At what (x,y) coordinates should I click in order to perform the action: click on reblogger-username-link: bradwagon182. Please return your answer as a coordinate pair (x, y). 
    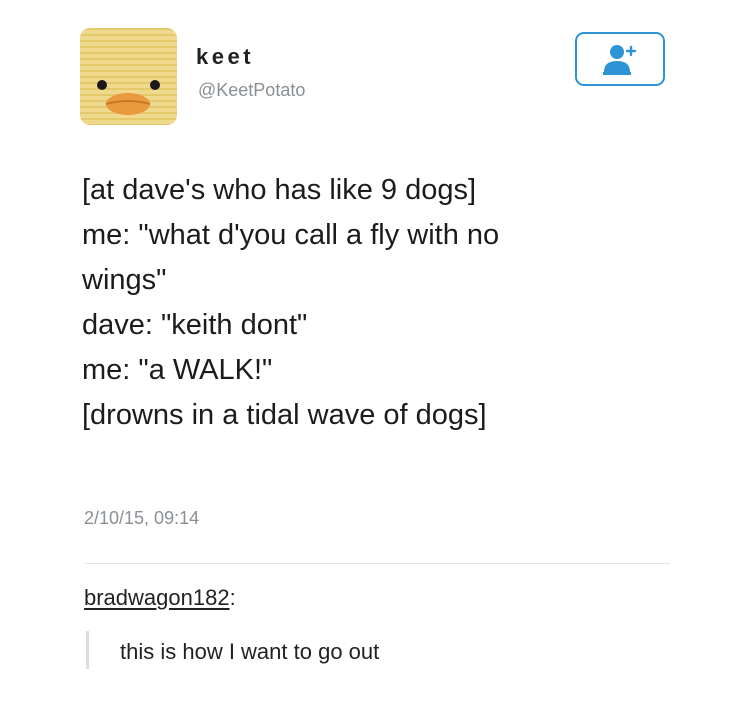
    Looking at the image, I should click on (157, 597).